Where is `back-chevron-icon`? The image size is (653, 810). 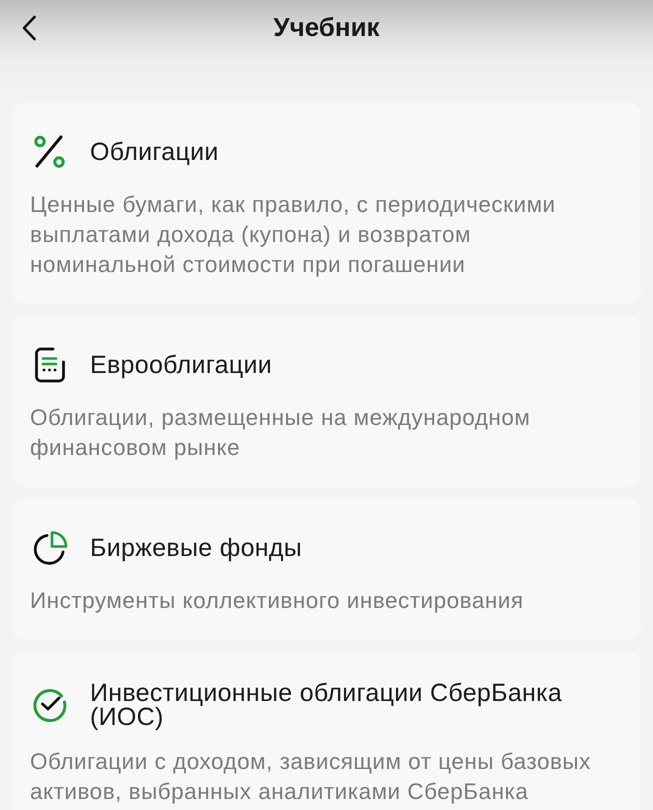
back-chevron-icon is located at coordinates (29, 28).